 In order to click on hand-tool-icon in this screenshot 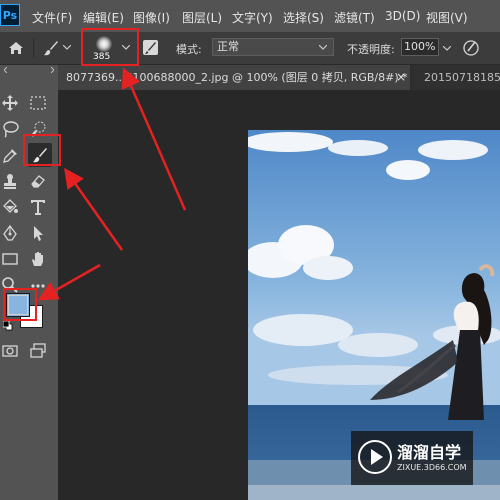, I will do `click(38, 259)`.